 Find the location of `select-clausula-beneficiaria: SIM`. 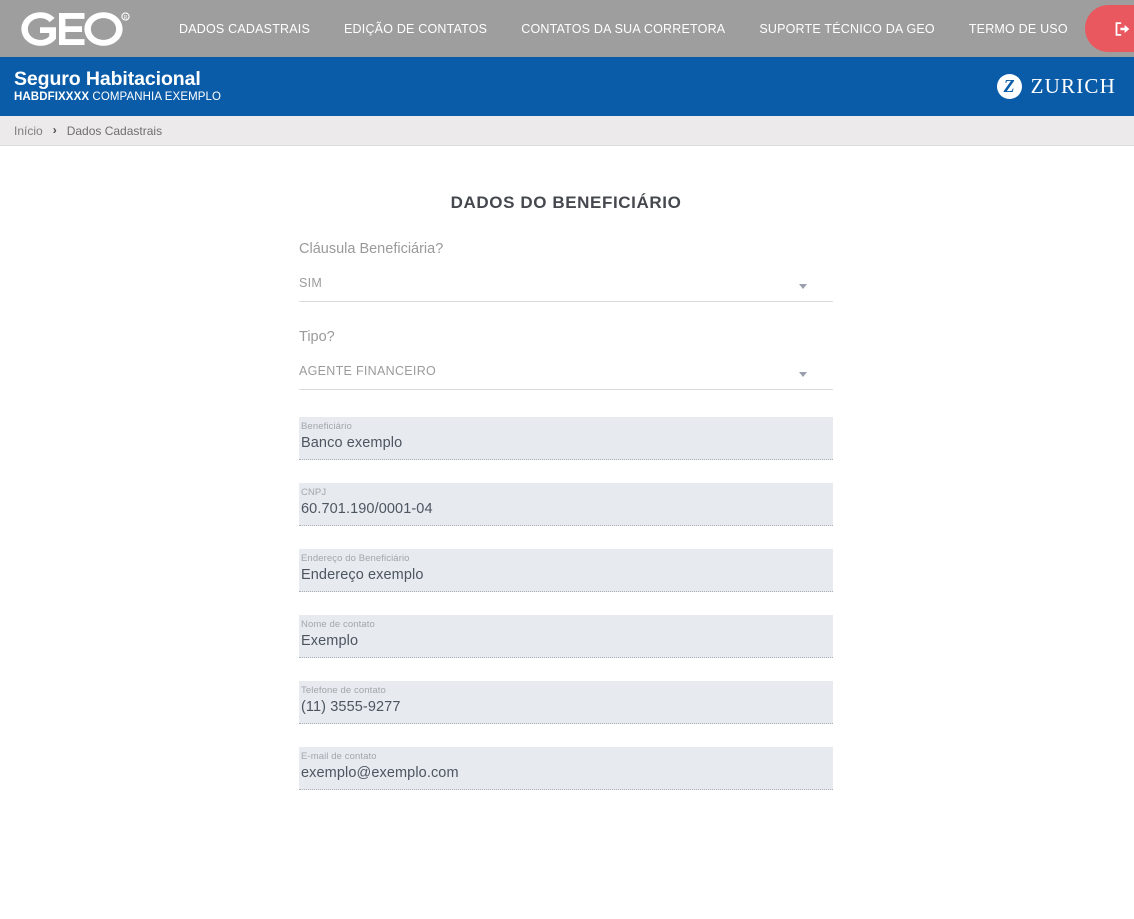

select-clausula-beneficiaria: SIM is located at coordinates (566, 288).